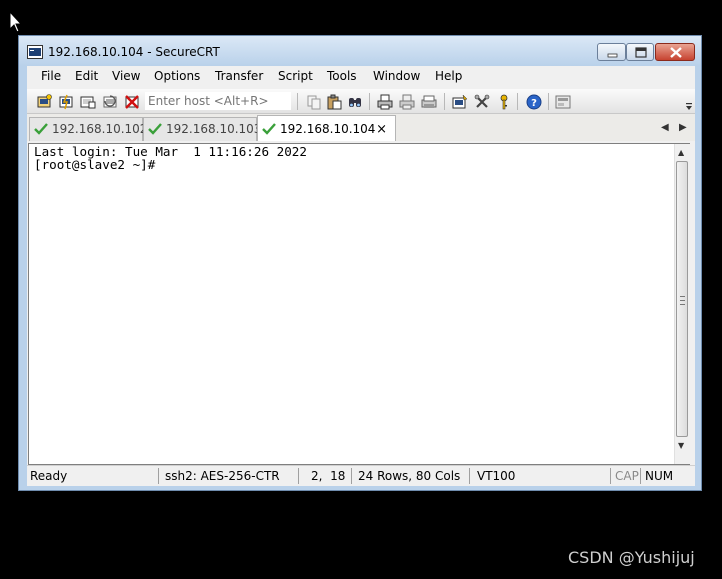 The image size is (722, 579). What do you see at coordinates (681, 445) in the screenshot?
I see `scroll-down-icon: ▼` at bounding box center [681, 445].